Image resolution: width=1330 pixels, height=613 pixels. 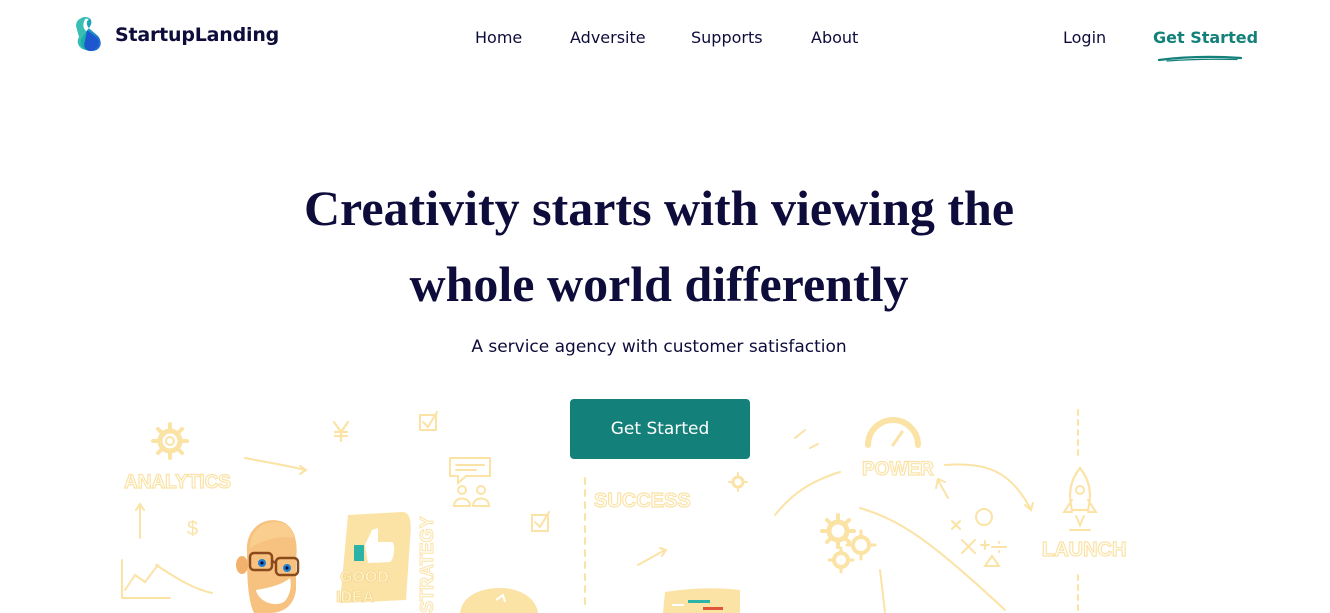 I want to click on doodle-word-strategy: STRATEGY, so click(x=427, y=564).